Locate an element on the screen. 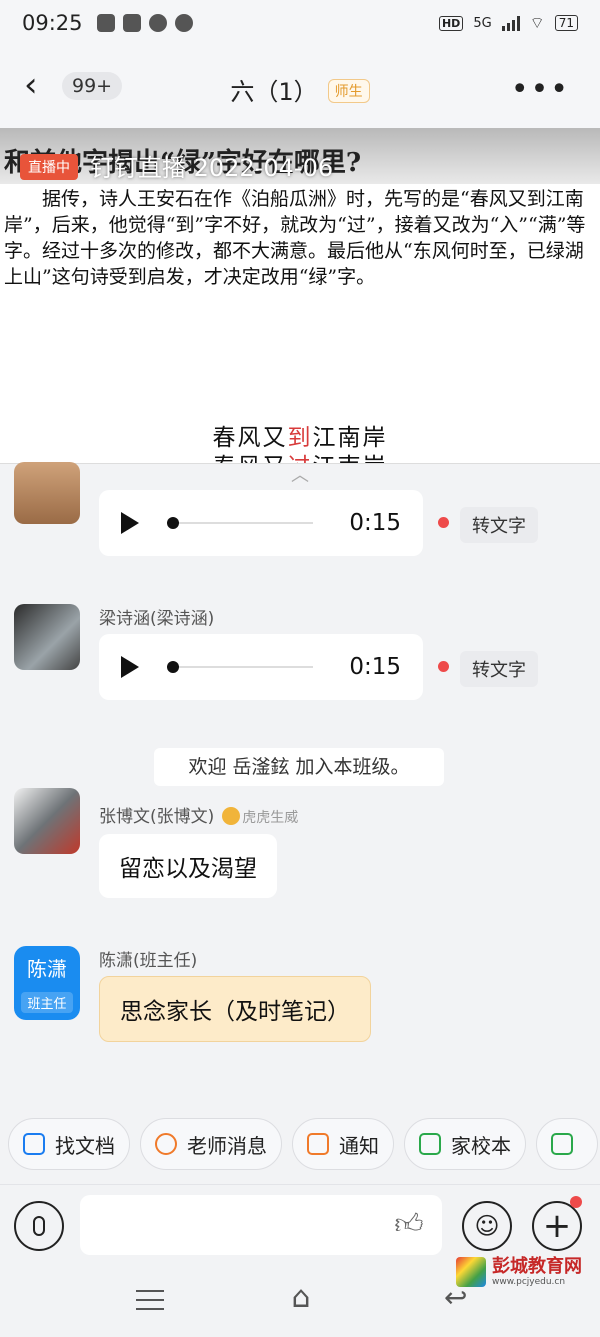 This screenshot has height=1337, width=600. app-icon is located at coordinates (562, 1144).